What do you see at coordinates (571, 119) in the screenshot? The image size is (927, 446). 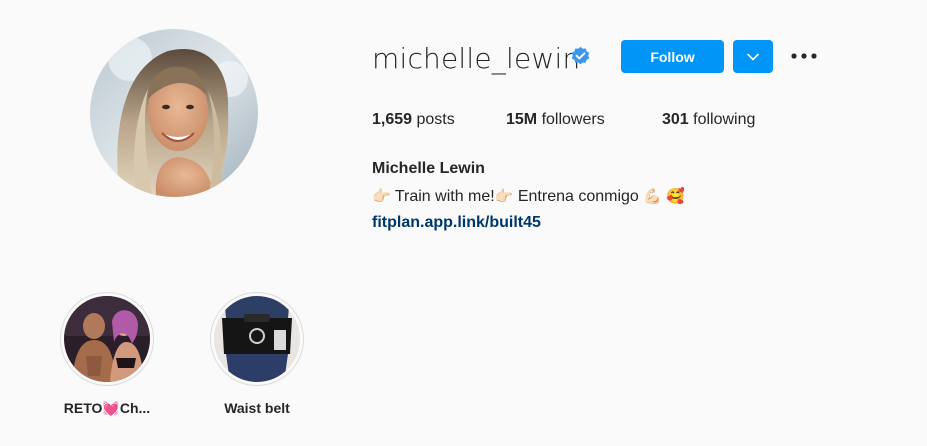 I see `followers-count-label: followers` at bounding box center [571, 119].